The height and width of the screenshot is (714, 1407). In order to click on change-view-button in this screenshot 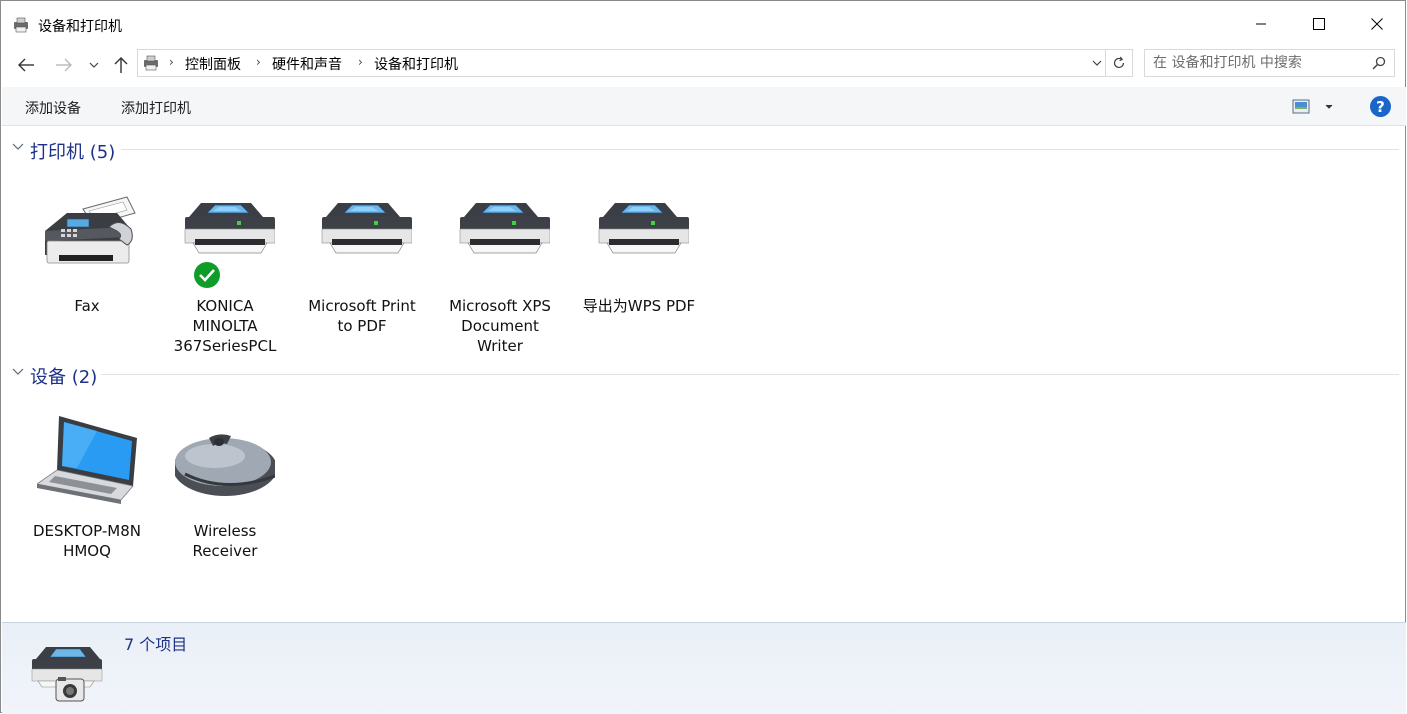, I will do `click(1313, 107)`.